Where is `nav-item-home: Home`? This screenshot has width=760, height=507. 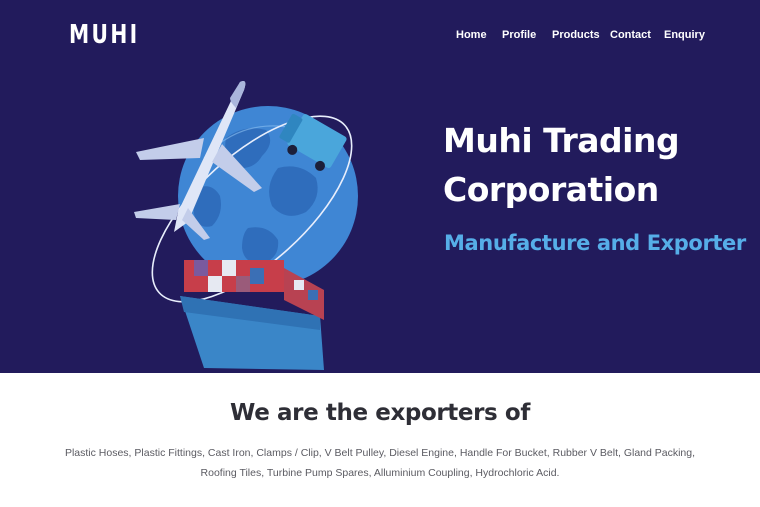
nav-item-home: Home is located at coordinates (471, 35).